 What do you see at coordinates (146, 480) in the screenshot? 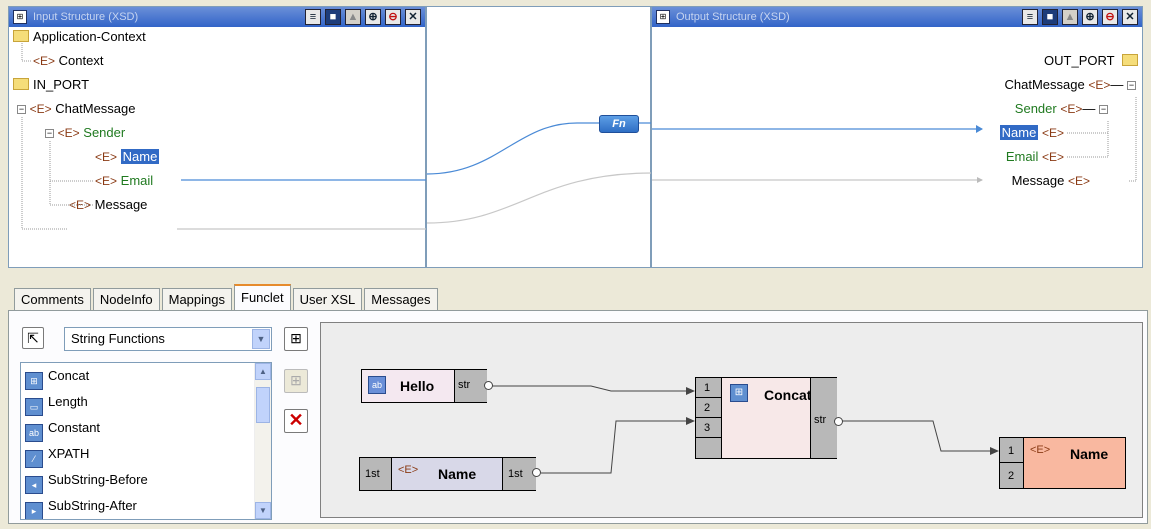
I see `function-item-substring-before: ◂ SubString-Before` at bounding box center [146, 480].